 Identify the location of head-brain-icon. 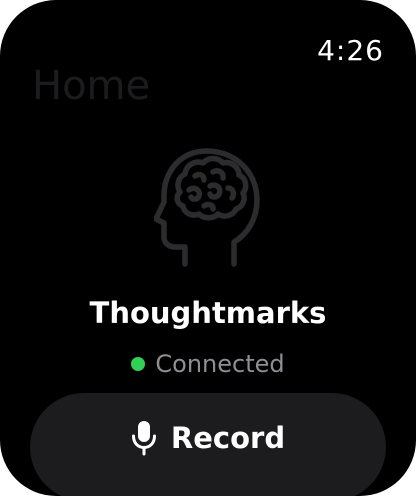
(207, 207).